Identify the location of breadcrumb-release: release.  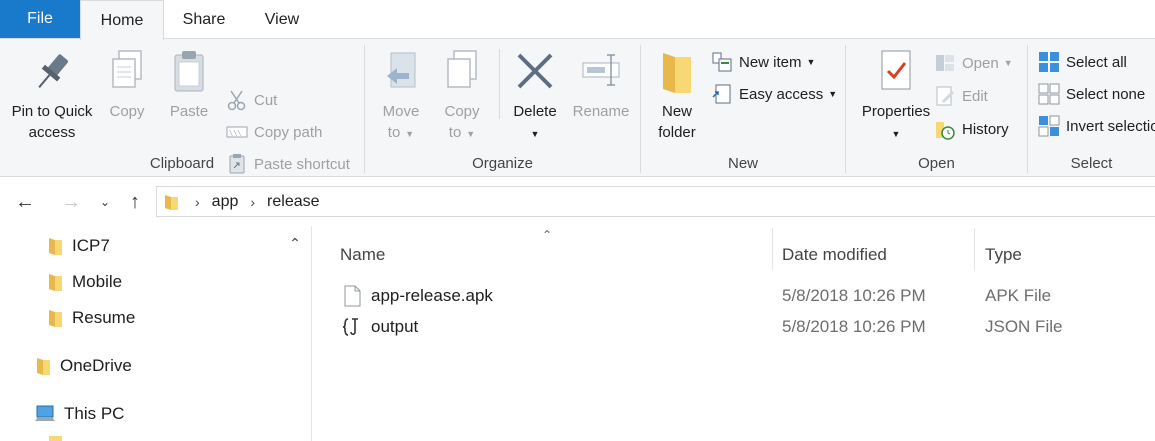
(293, 202).